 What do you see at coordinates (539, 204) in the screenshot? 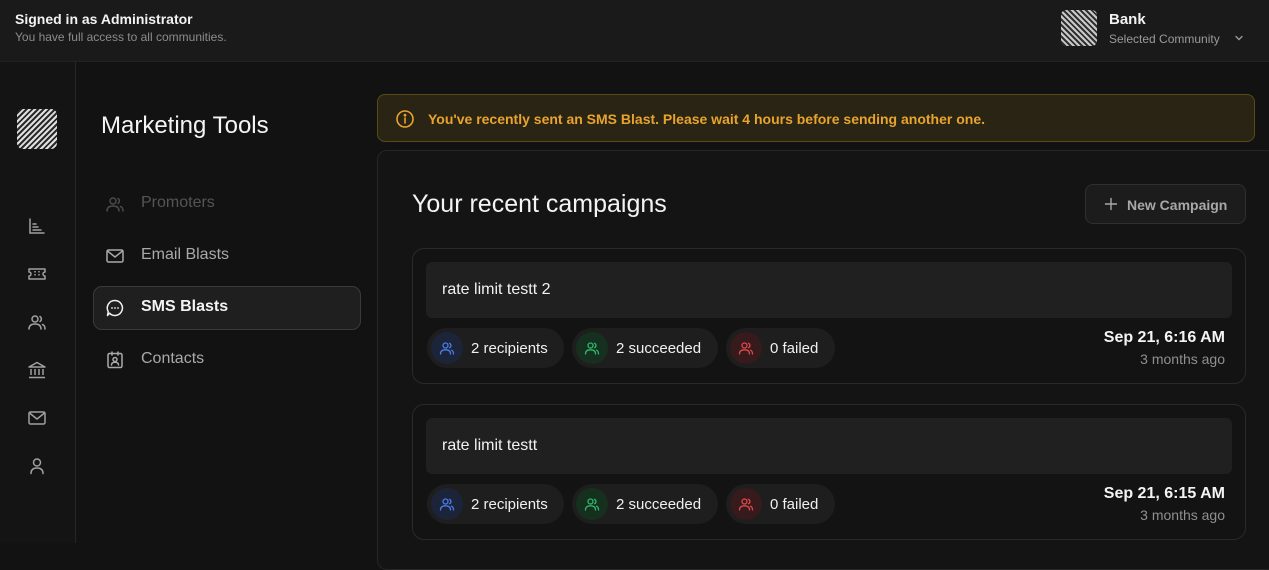
I see `campaigns-title: Your recent campaigns` at bounding box center [539, 204].